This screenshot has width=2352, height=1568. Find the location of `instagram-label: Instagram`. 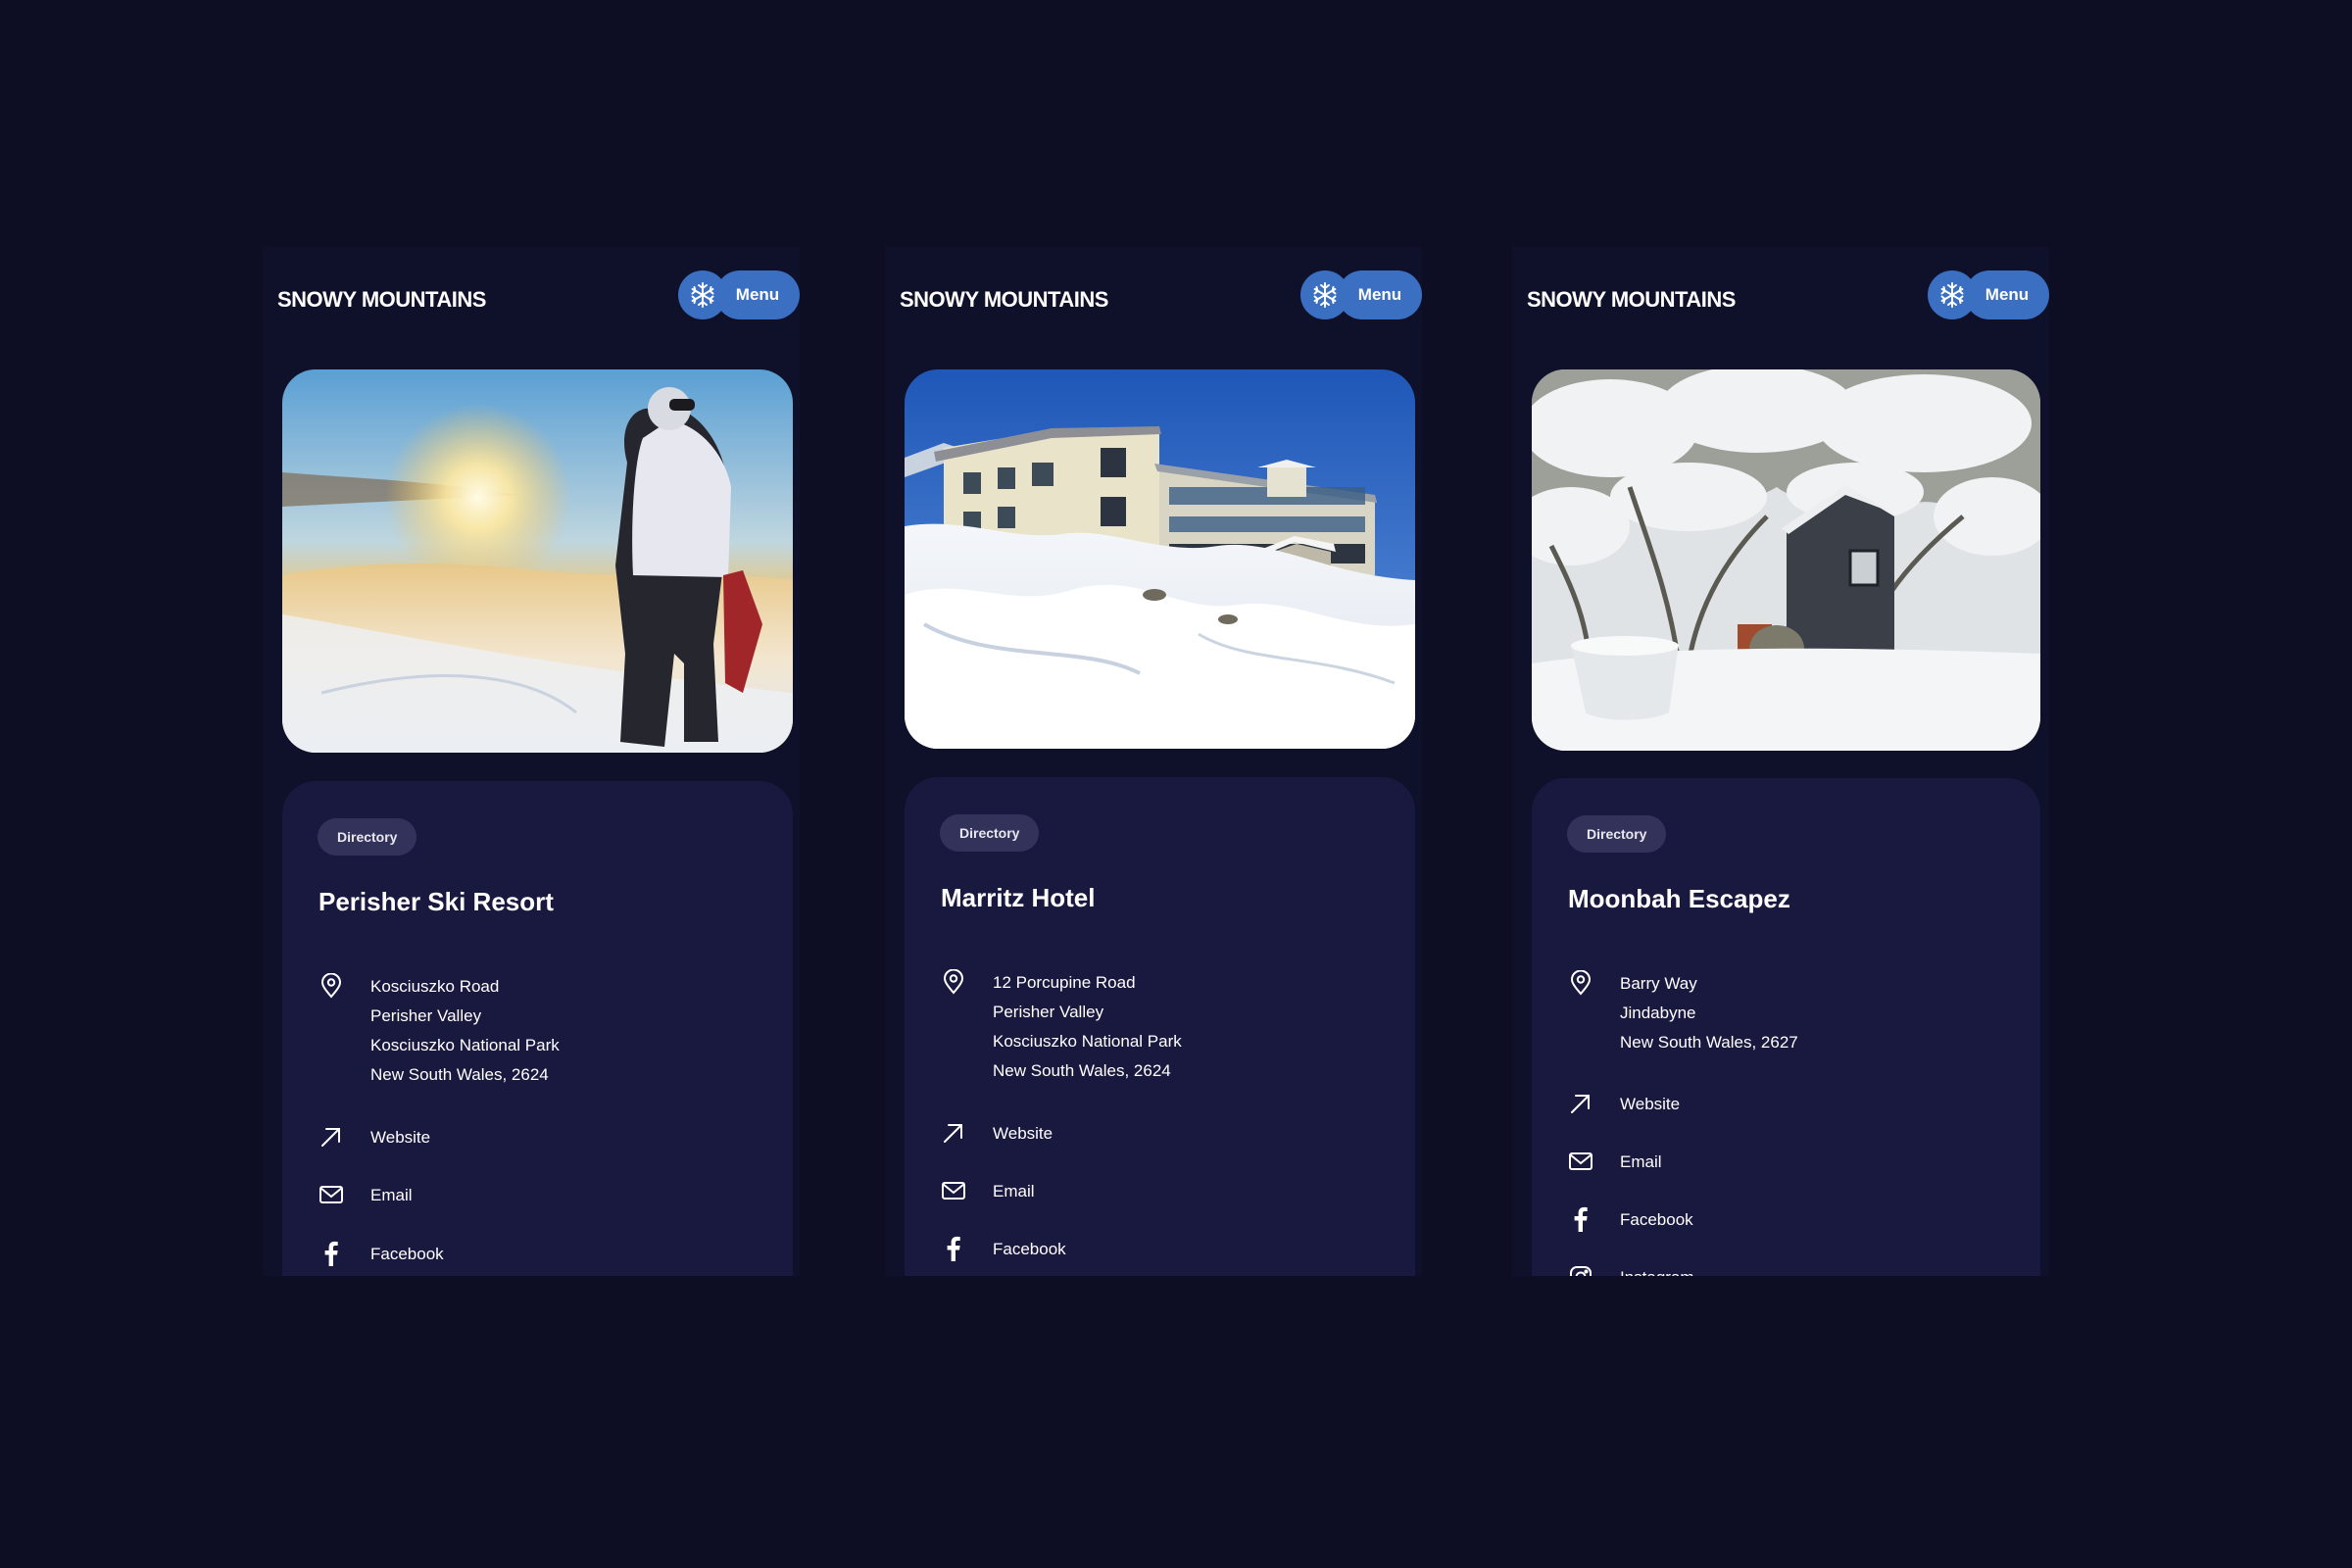

instagram-label: Instagram is located at coordinates (1657, 1269).